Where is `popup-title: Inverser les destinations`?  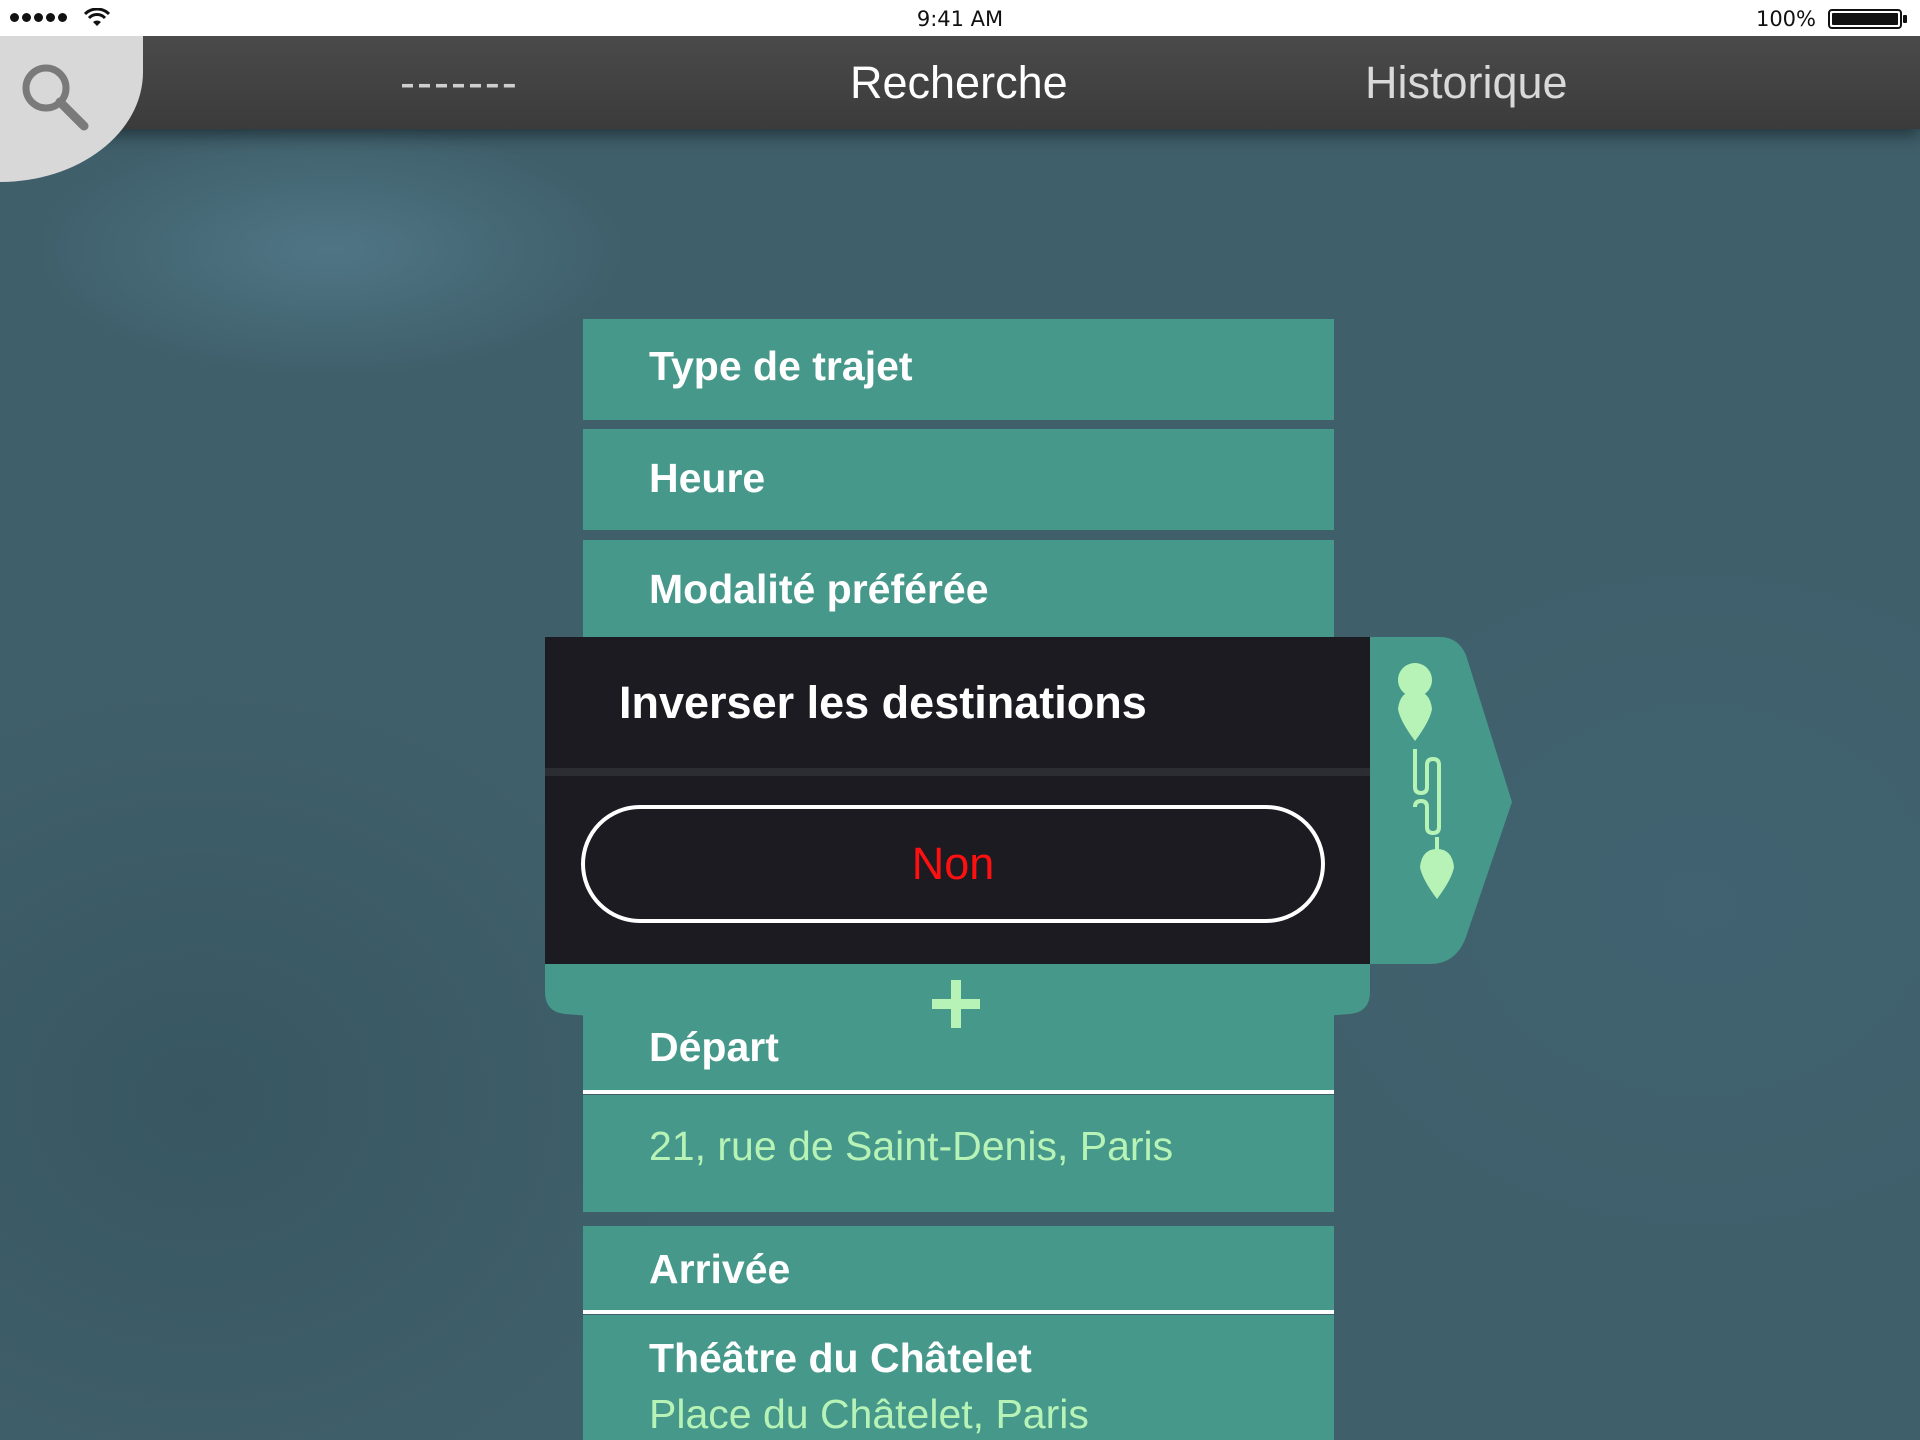
popup-title: Inverser les destinations is located at coordinates (883, 702).